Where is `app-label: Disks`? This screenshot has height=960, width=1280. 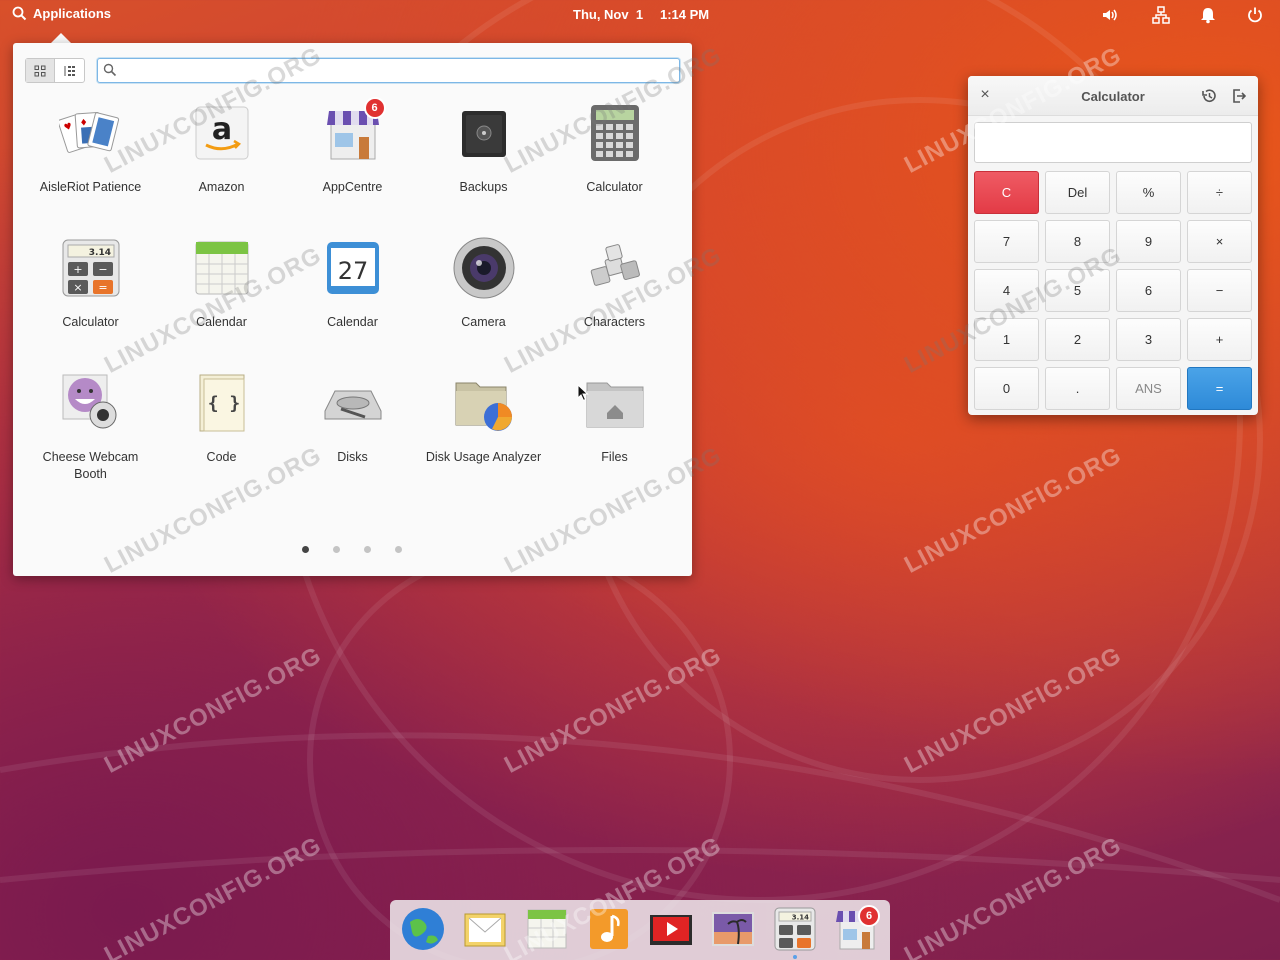 app-label: Disks is located at coordinates (352, 457).